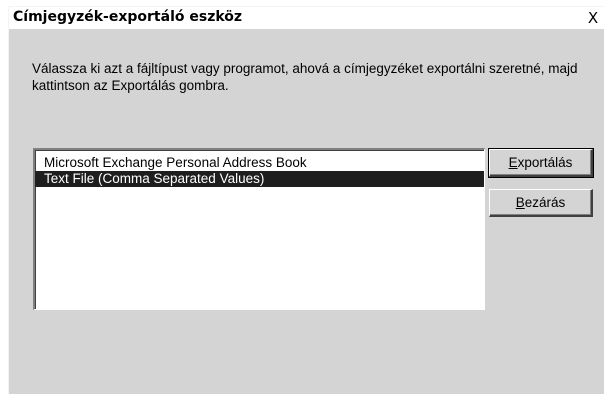 This screenshot has height=394, width=604. I want to click on close-button: Bezárás, so click(541, 203).